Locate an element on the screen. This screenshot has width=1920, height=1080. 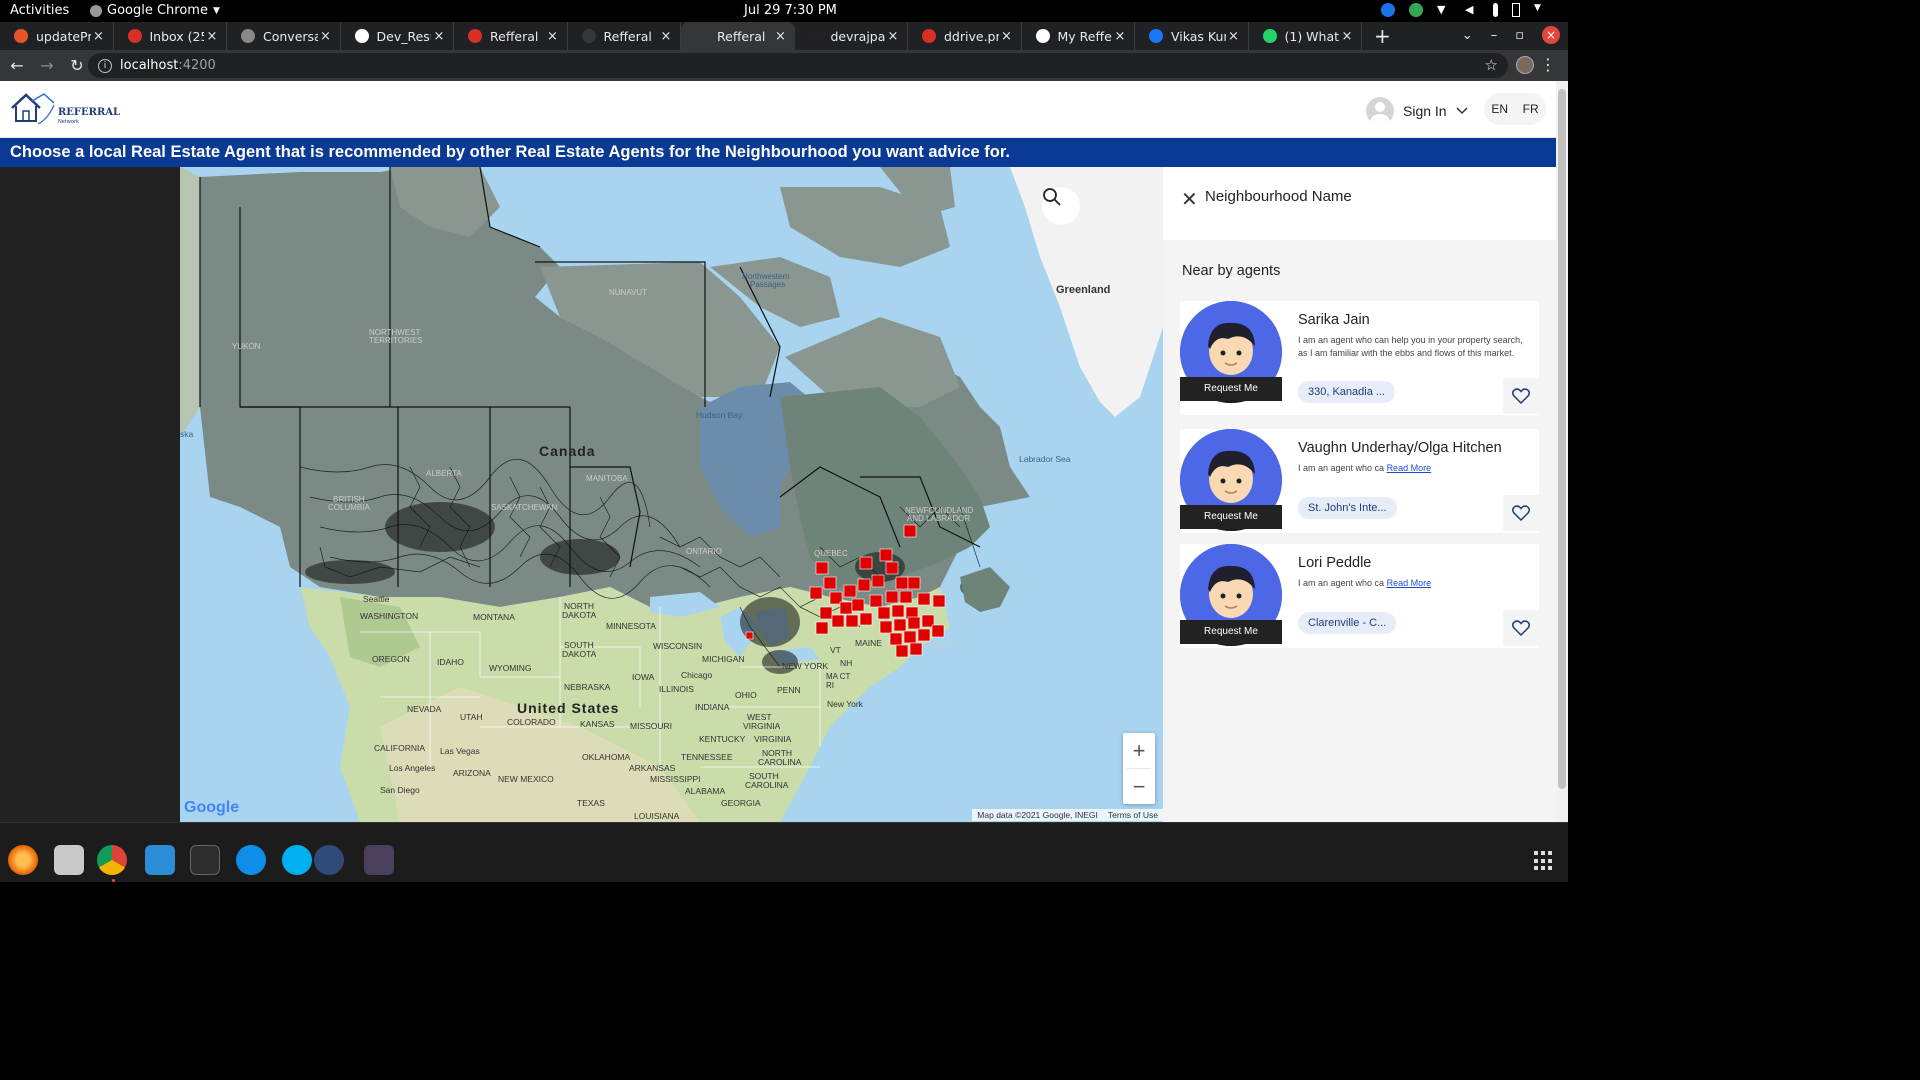
user-avatar-icon is located at coordinates (1380, 111).